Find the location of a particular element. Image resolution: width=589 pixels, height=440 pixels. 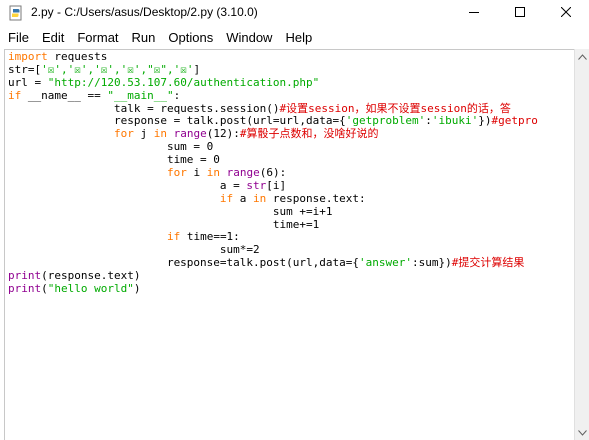

code-token: a = is located at coordinates (127, 185).